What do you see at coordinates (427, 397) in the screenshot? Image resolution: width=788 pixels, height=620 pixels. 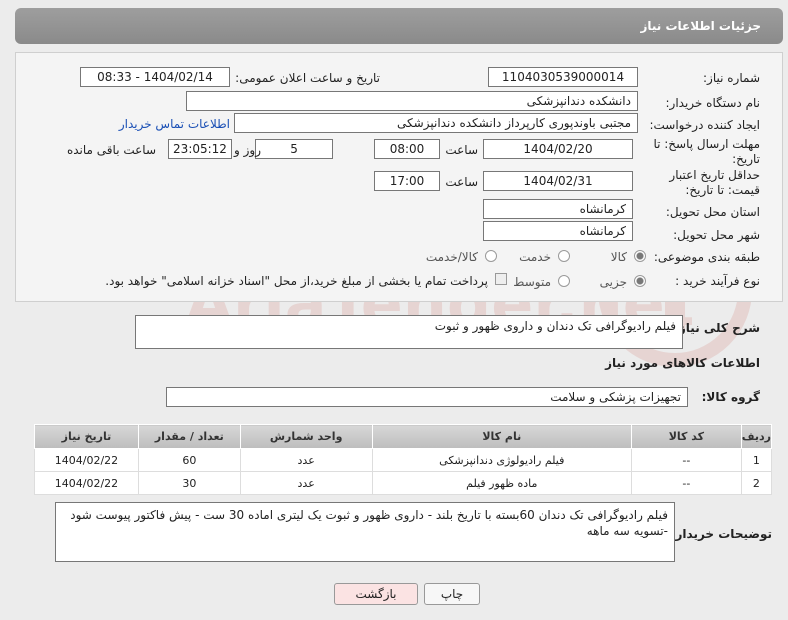 I see `goods-group-field: تجهیزات پزشکی و سلامت` at bounding box center [427, 397].